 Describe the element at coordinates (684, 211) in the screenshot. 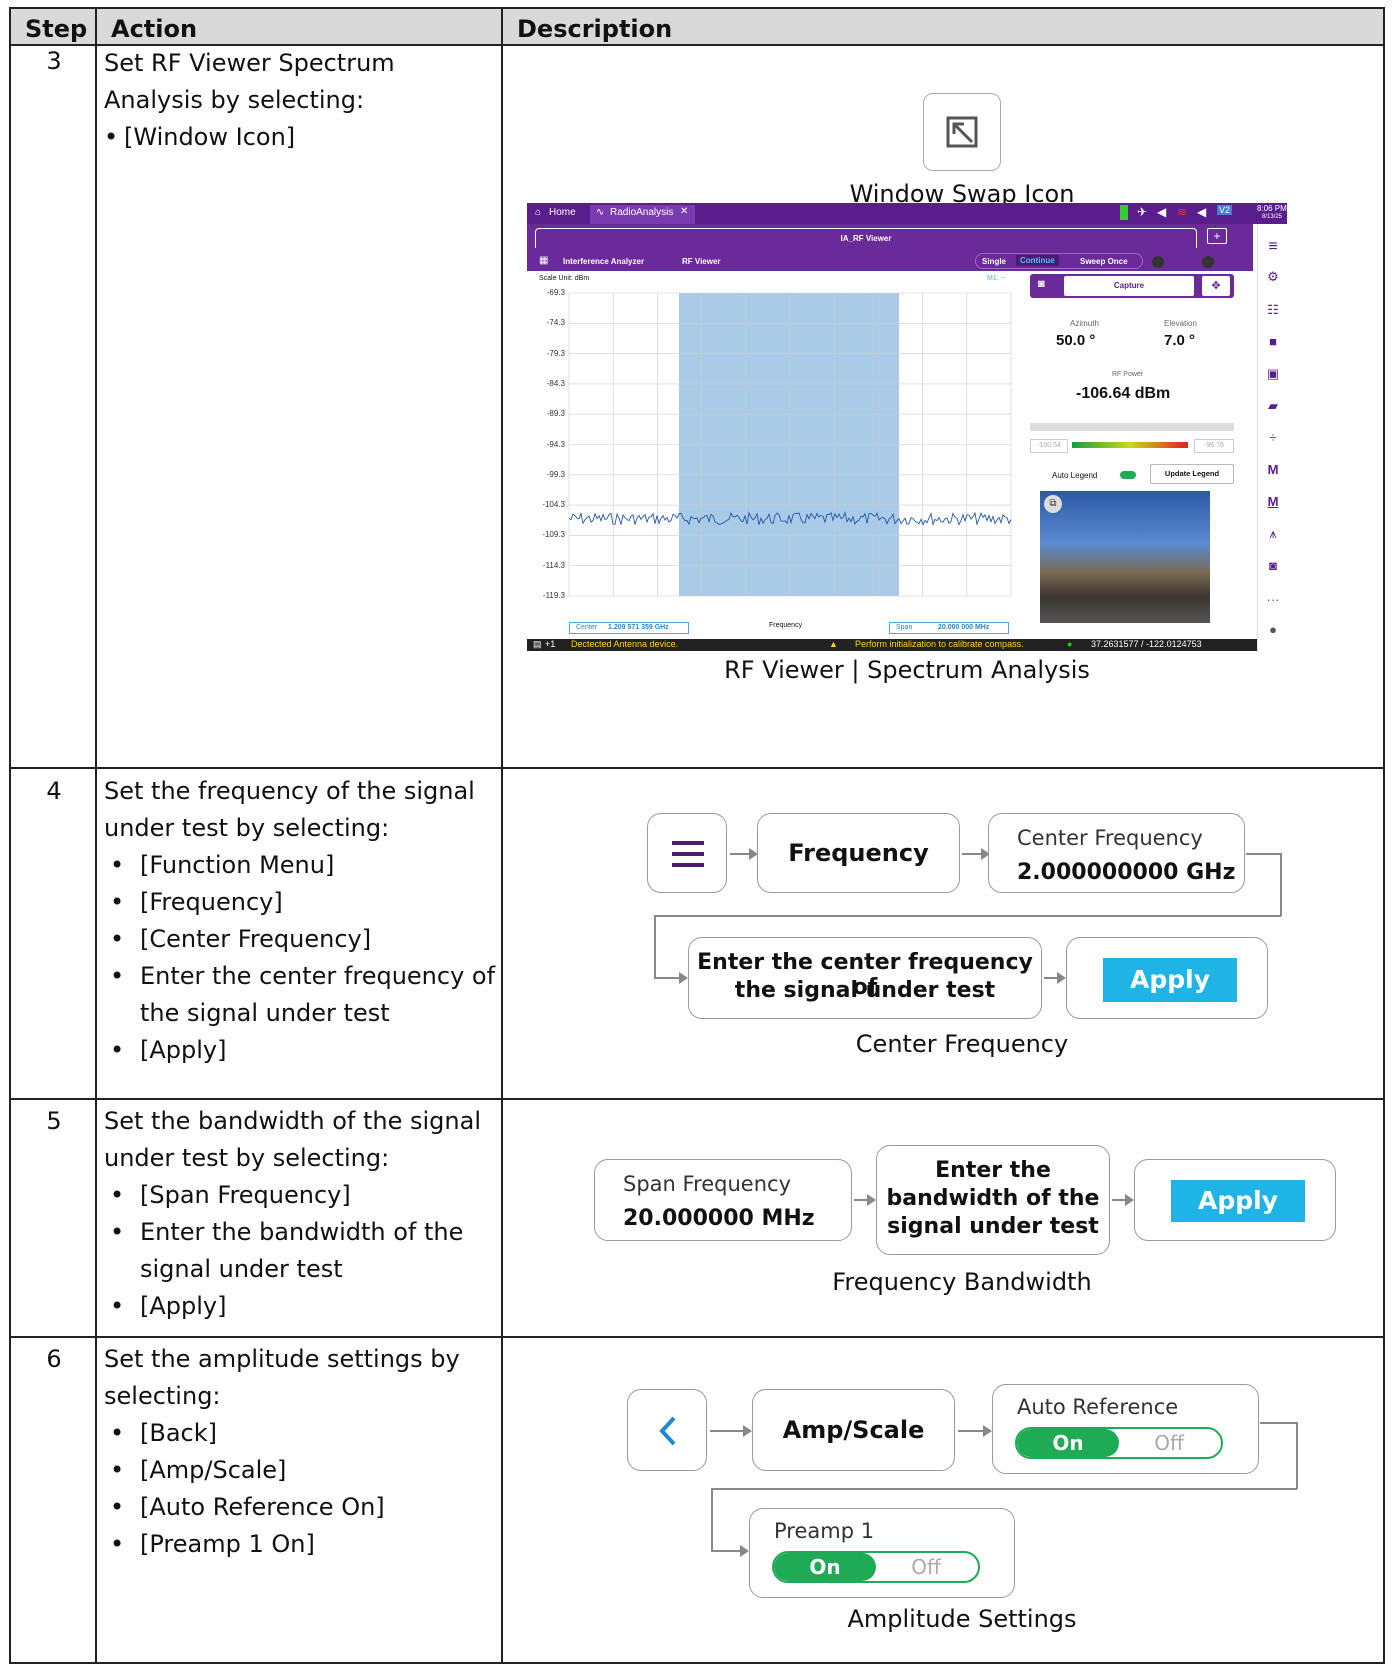

I see `close-icon: ✕` at that location.